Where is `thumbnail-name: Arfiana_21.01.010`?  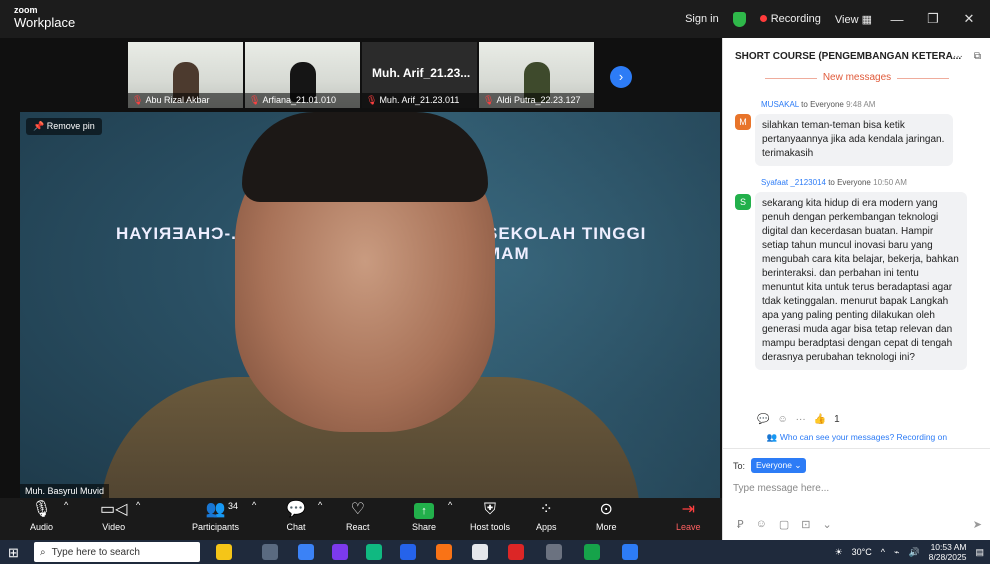
thumbnail-name: Arfiana_21.01.010 is located at coordinates (299, 100).